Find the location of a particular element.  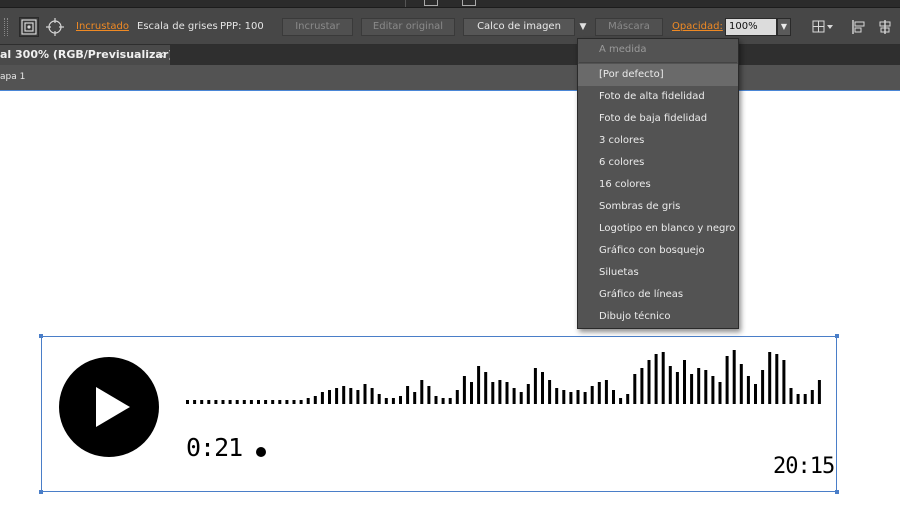

ppi-label: PPP: 100 is located at coordinates (242, 26).